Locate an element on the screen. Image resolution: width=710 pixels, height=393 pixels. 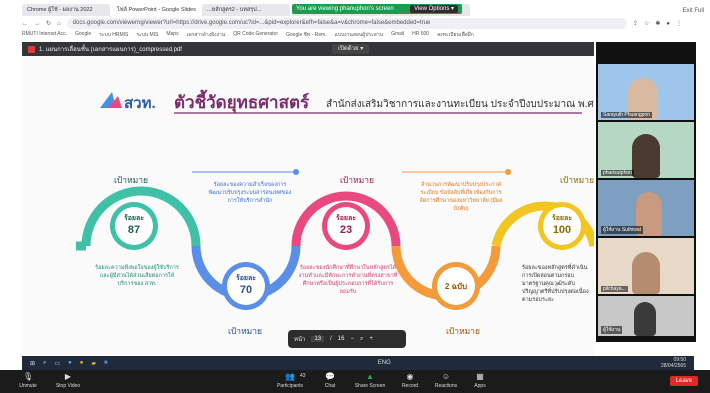
milestone-1: ร้อยละ 87 is located at coordinates (134, 226).